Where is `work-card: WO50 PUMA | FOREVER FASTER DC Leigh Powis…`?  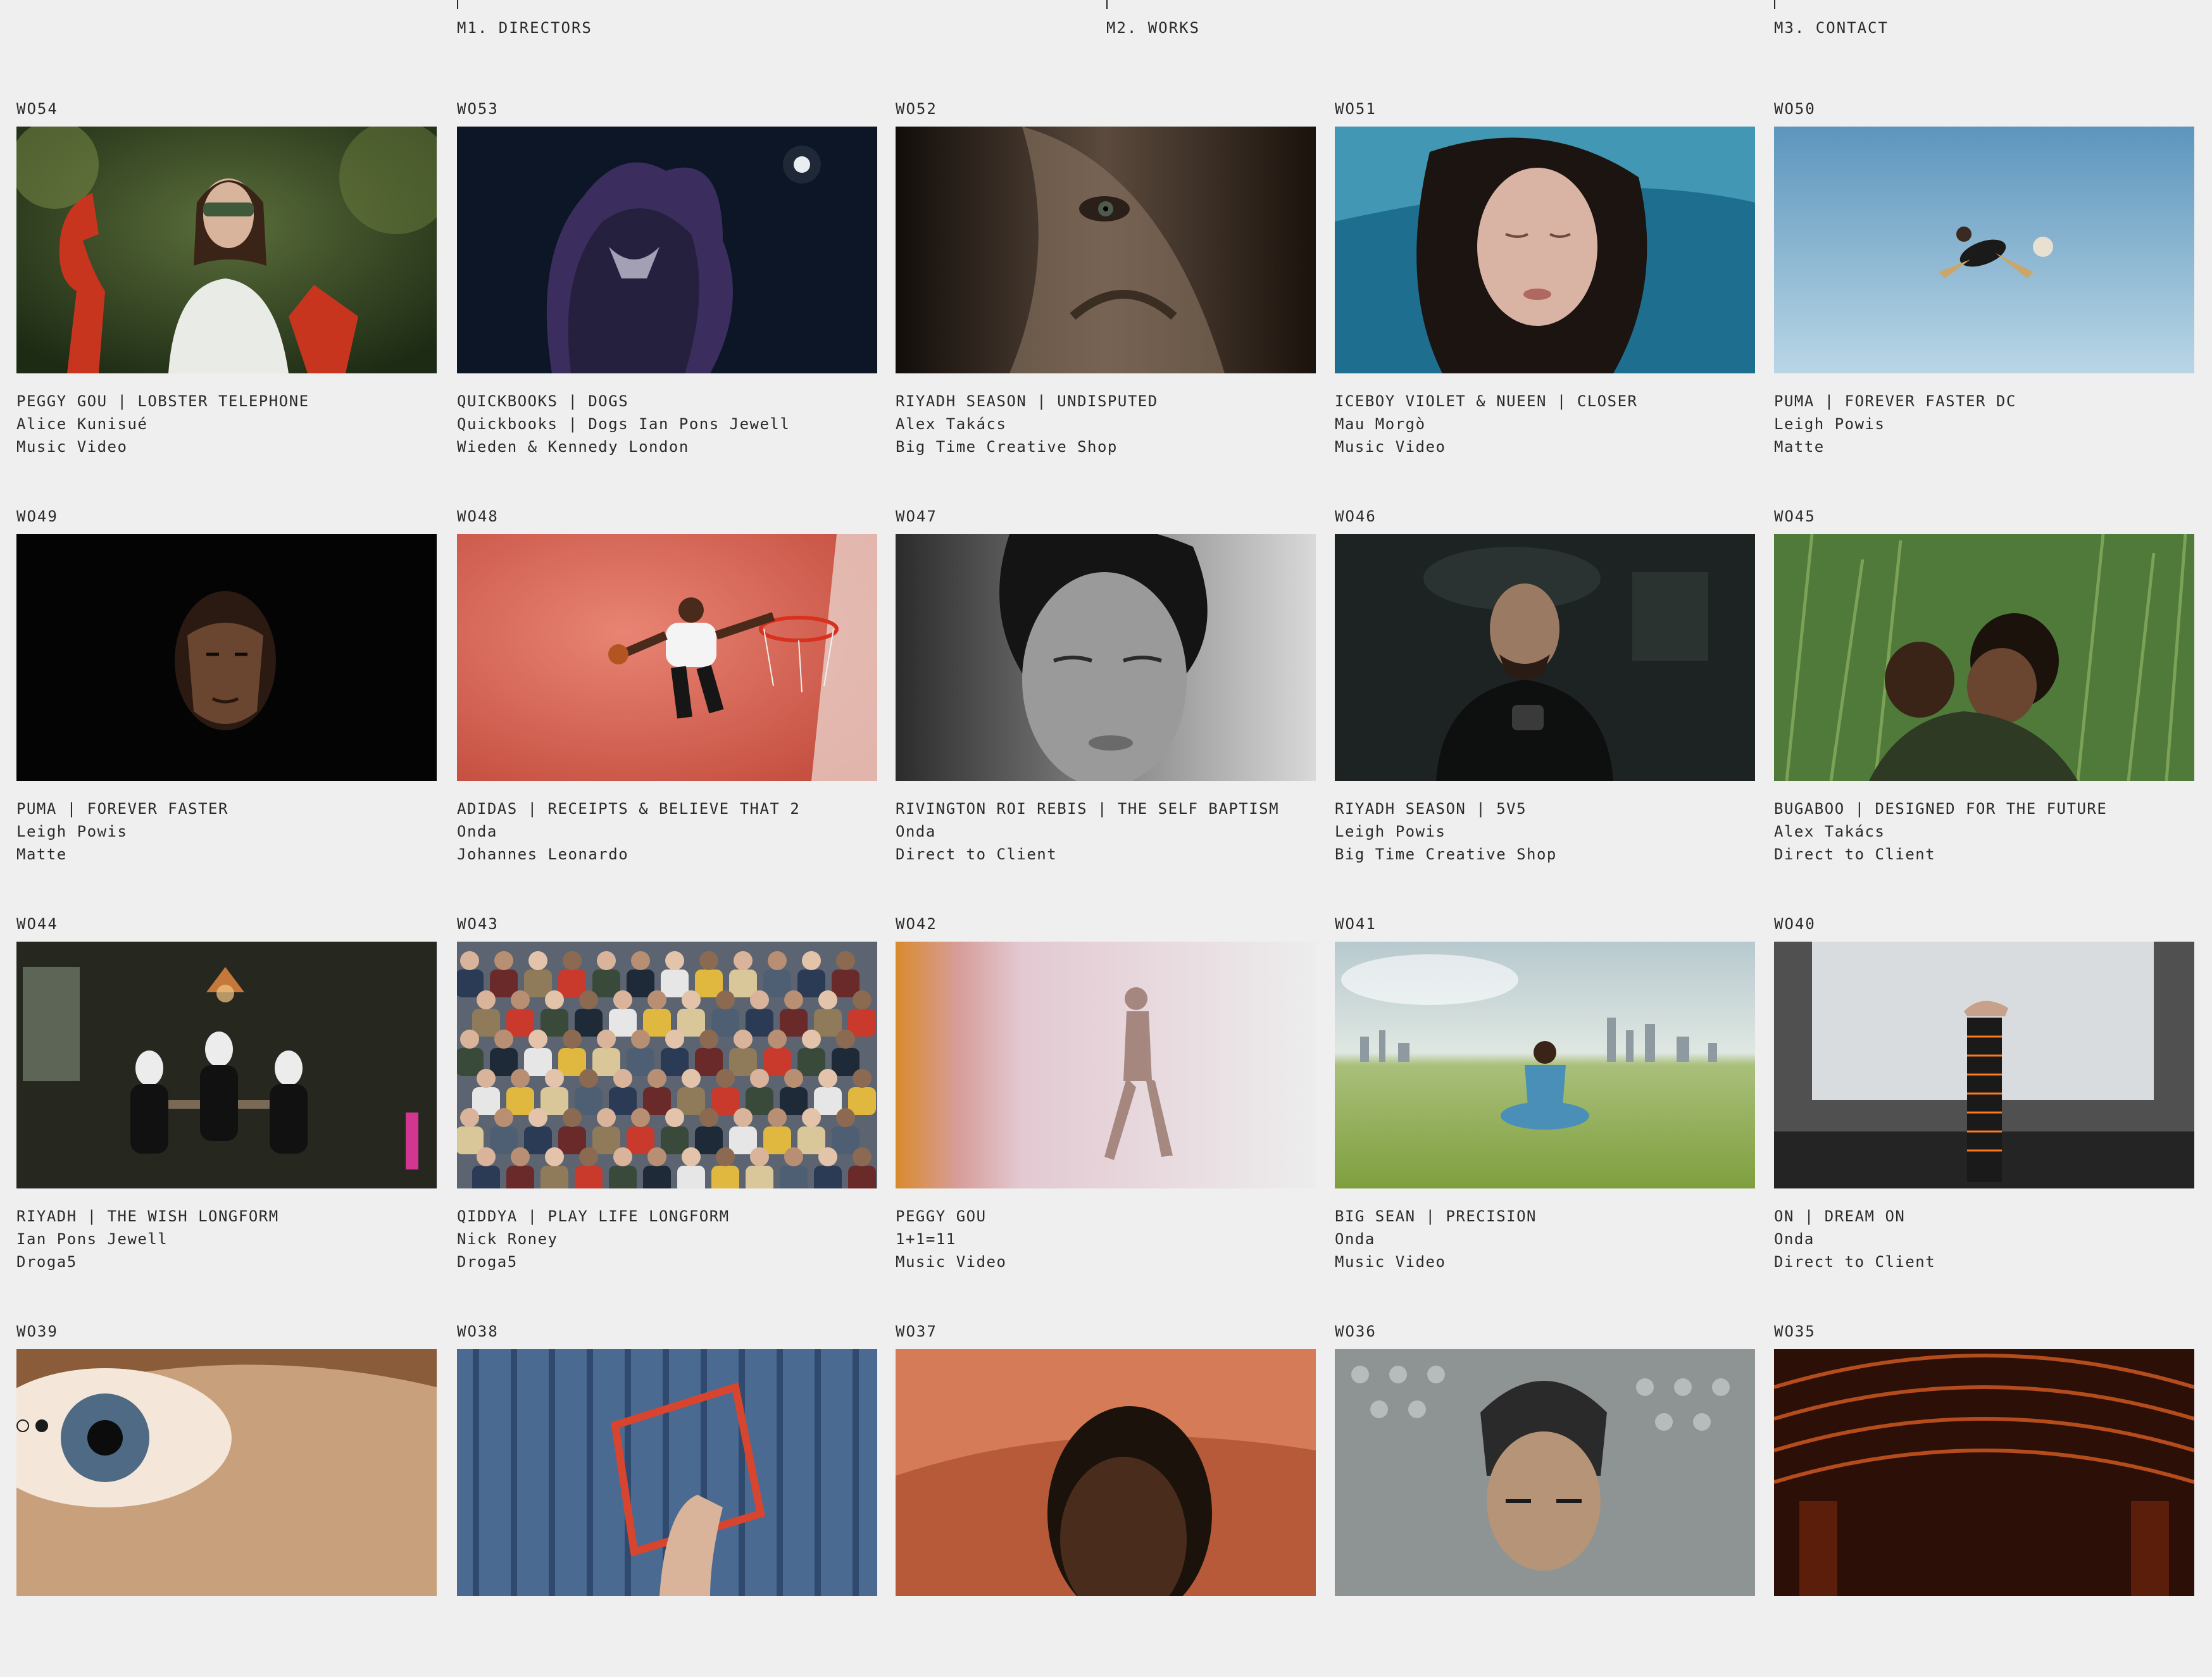 work-card: WO50 PUMA | FOREVER FASTER DC Leigh Powis… is located at coordinates (1984, 278).